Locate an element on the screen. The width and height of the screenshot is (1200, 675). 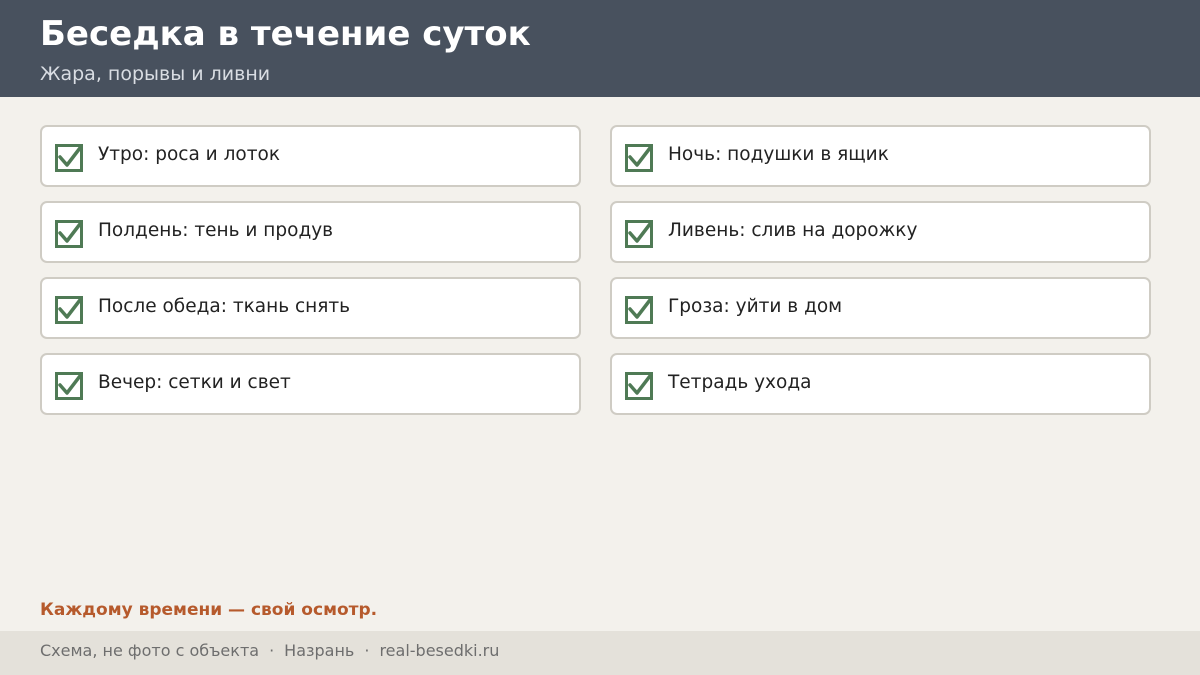
checklist-item: Полдень: тень и продув is located at coordinates (310, 232).